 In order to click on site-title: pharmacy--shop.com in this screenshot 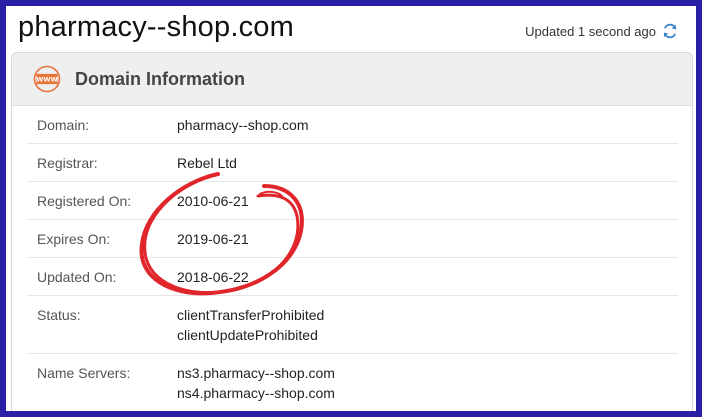, I will do `click(156, 27)`.